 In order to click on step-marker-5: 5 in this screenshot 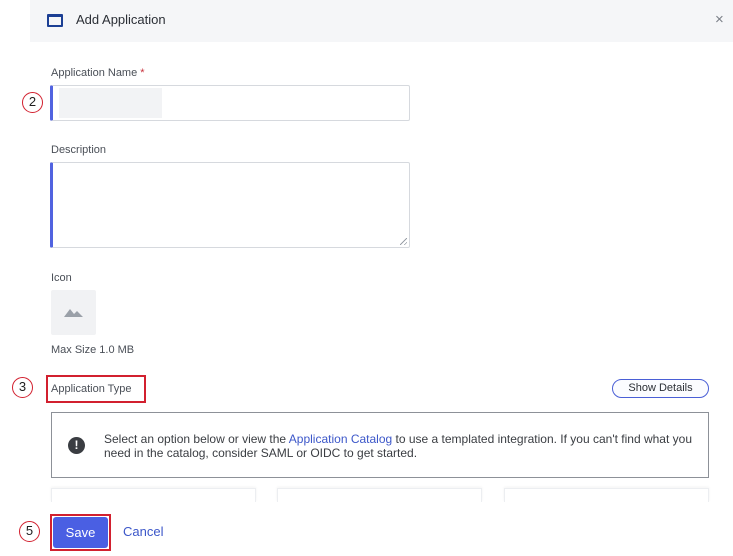, I will do `click(29, 531)`.